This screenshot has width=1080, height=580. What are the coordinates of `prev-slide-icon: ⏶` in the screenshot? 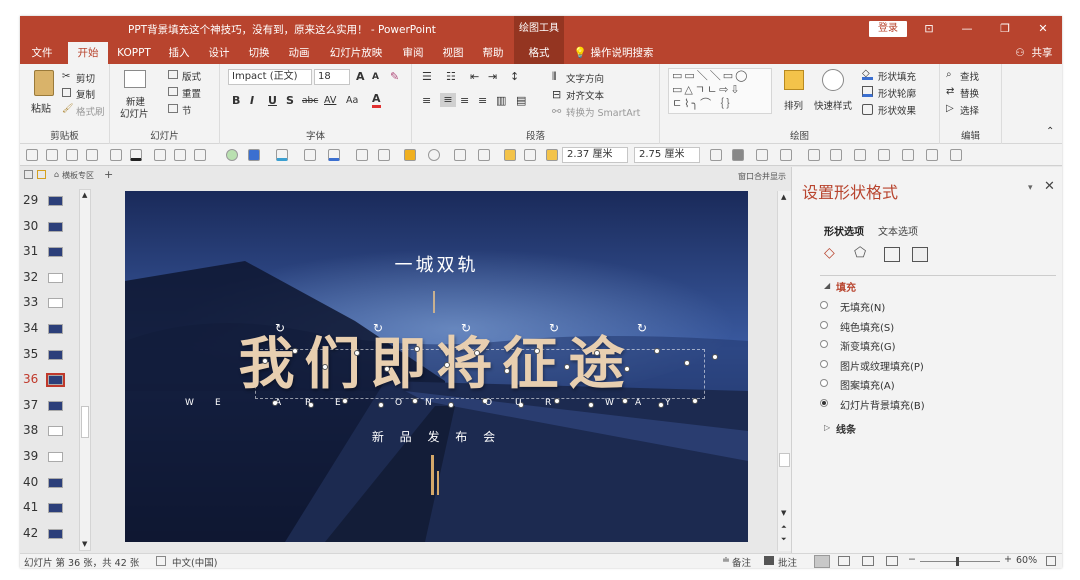 It's located at (784, 527).